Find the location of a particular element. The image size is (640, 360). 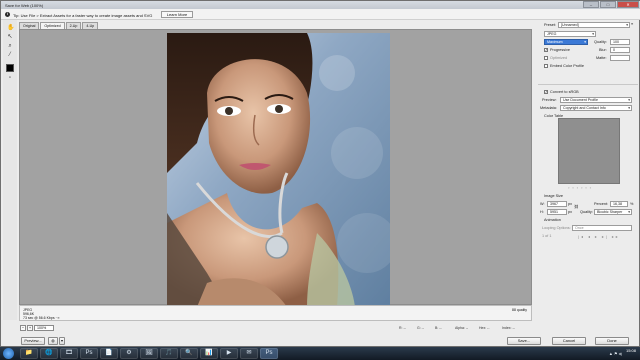

zoom-level-field: 100% is located at coordinates (44, 328).